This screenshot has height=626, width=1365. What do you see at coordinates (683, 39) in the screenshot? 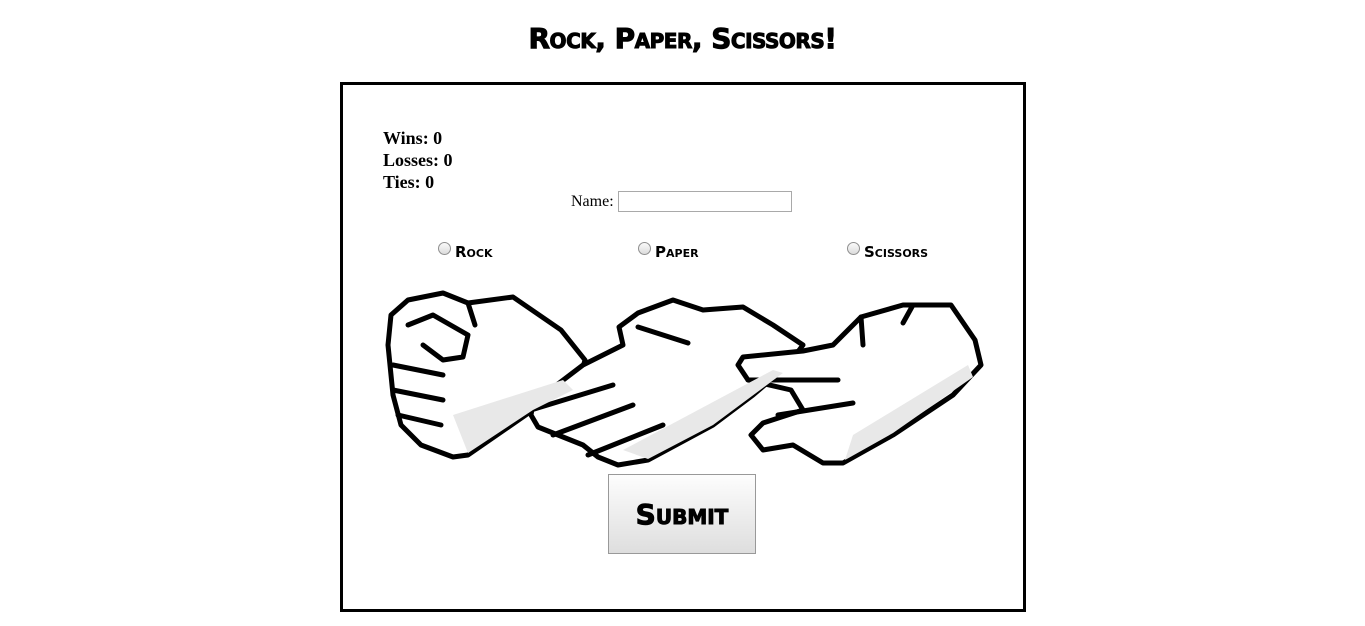
I see `page-title: Rock, Paper, Scissors!` at bounding box center [683, 39].